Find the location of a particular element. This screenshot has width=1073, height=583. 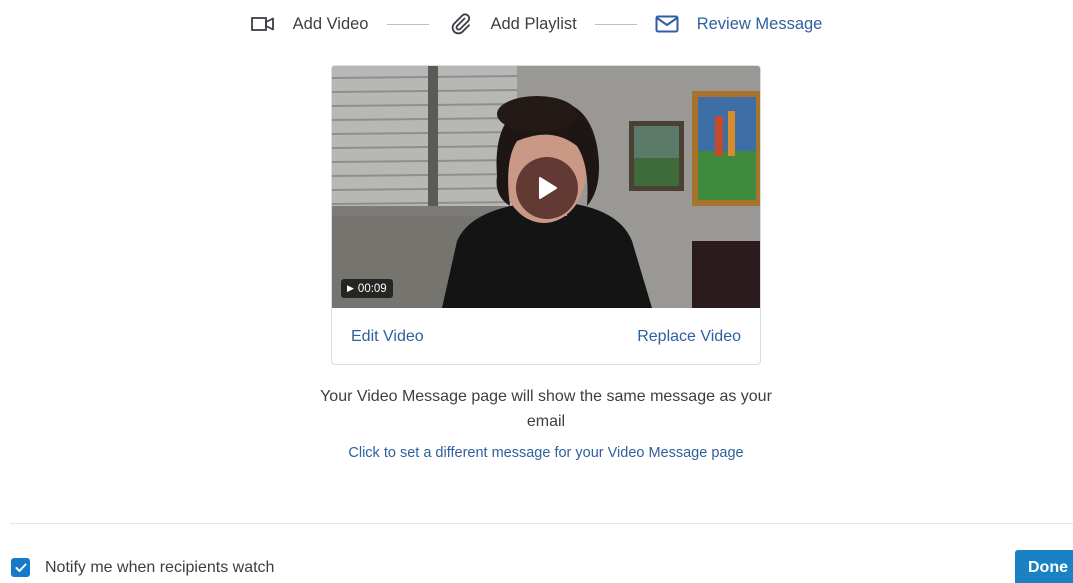

video-camera-icon is located at coordinates (262, 24).